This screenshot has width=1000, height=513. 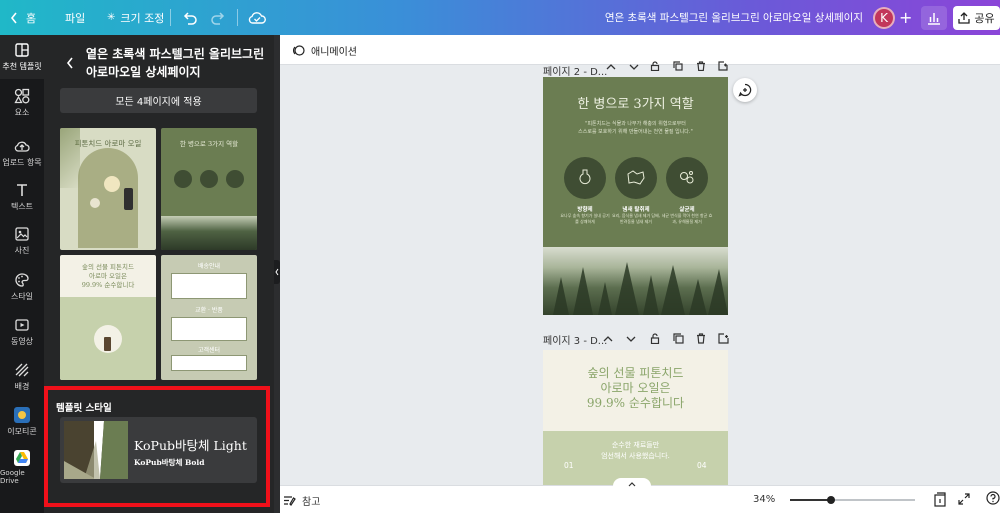 What do you see at coordinates (585, 178) in the screenshot?
I see `role-circle` at bounding box center [585, 178].